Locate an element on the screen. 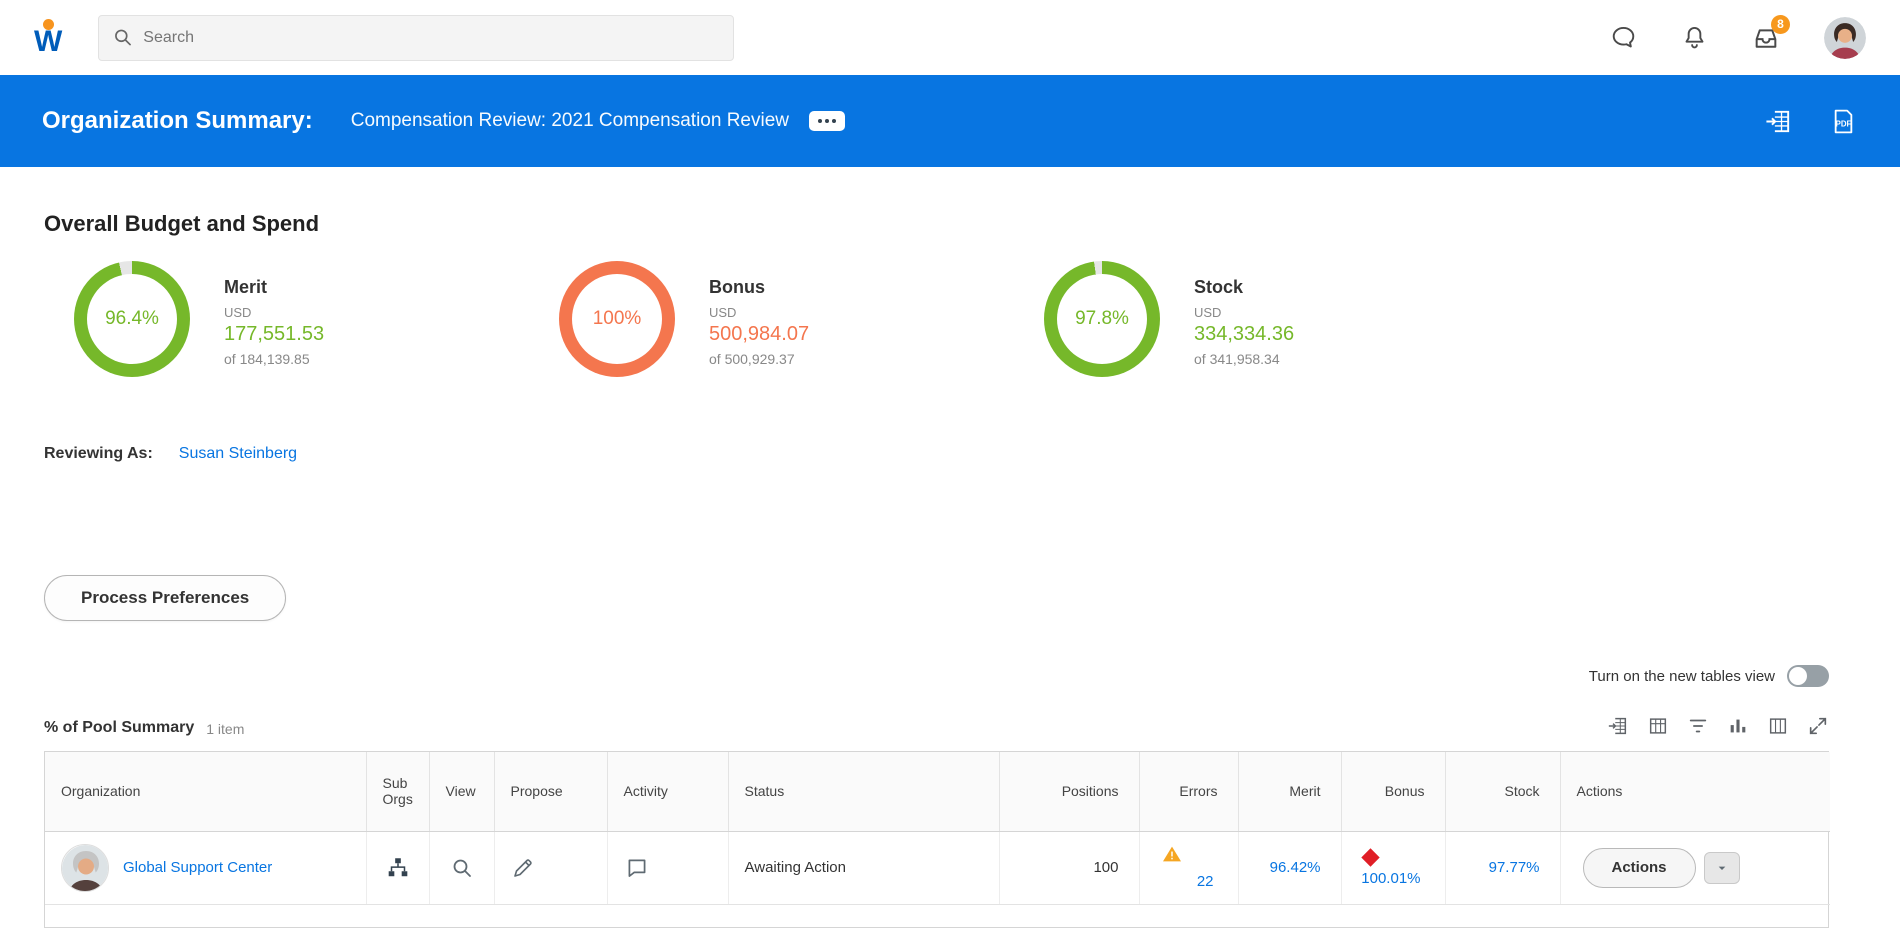  global-search is located at coordinates (416, 37).